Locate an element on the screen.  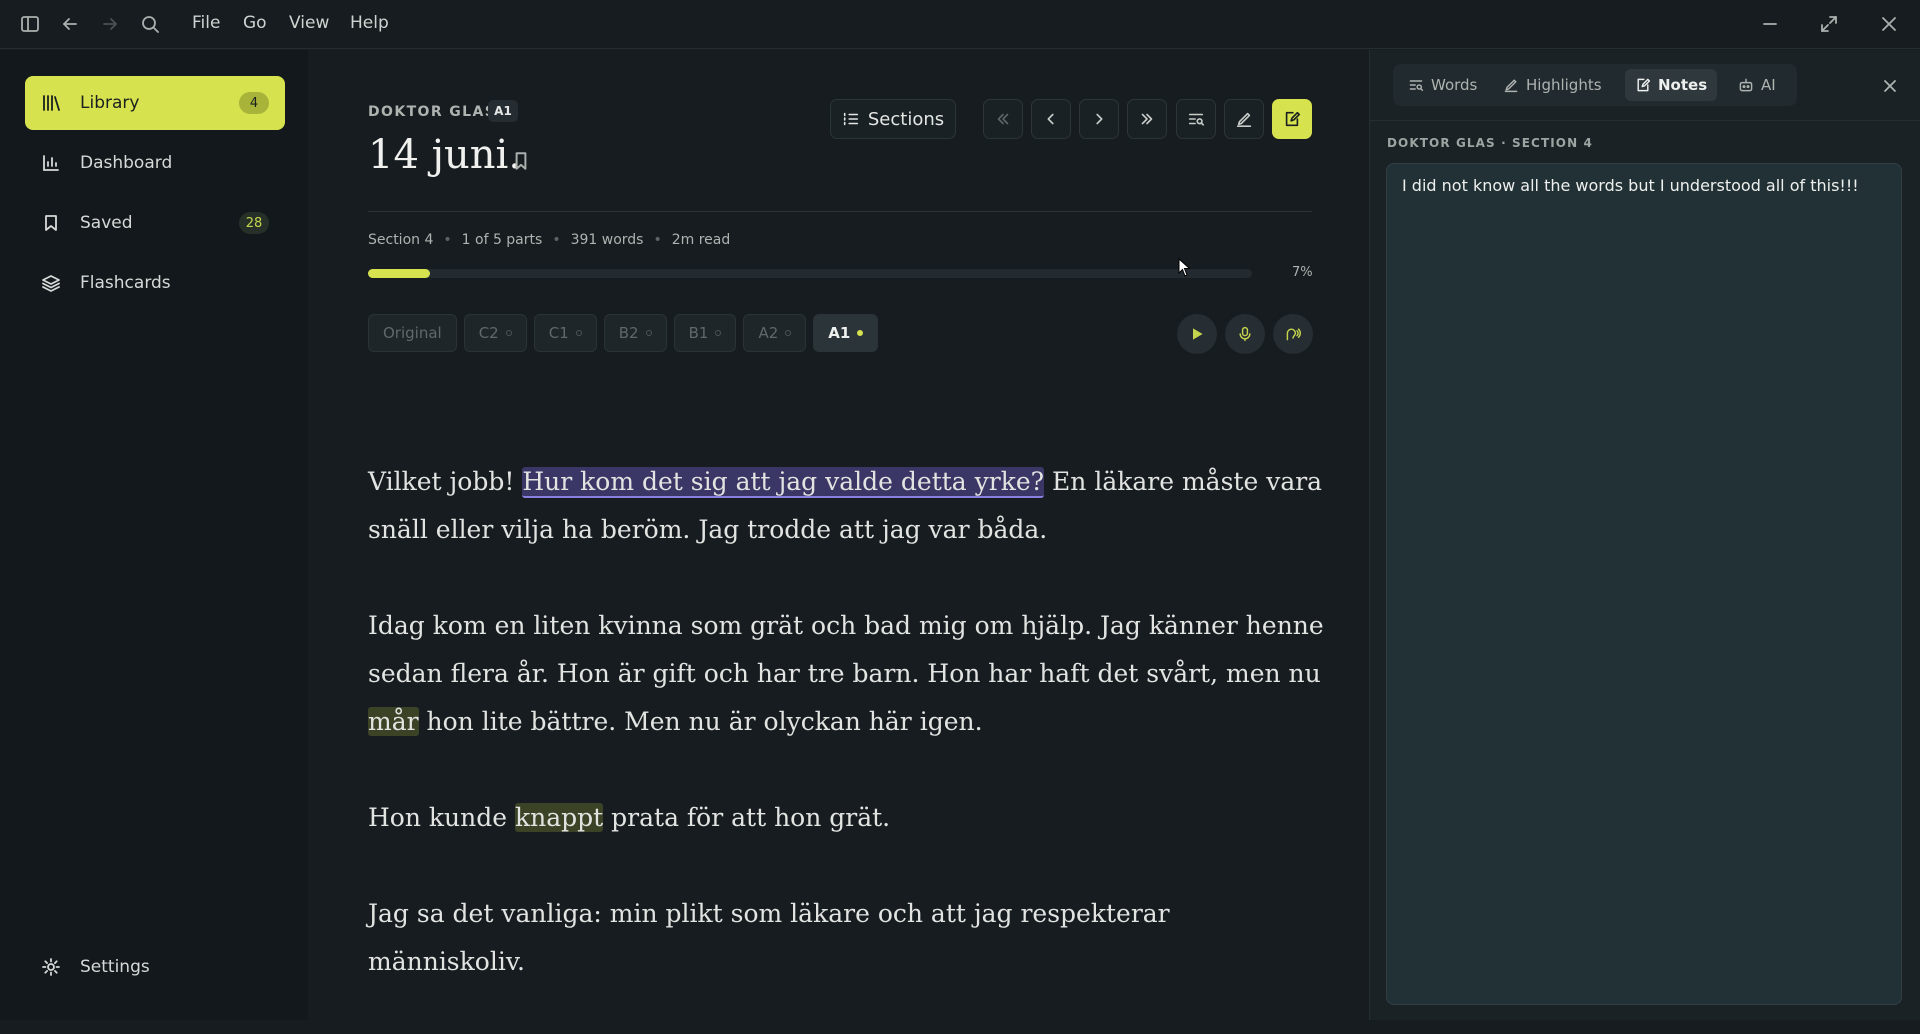
level-label: C1 is located at coordinates (558, 333).